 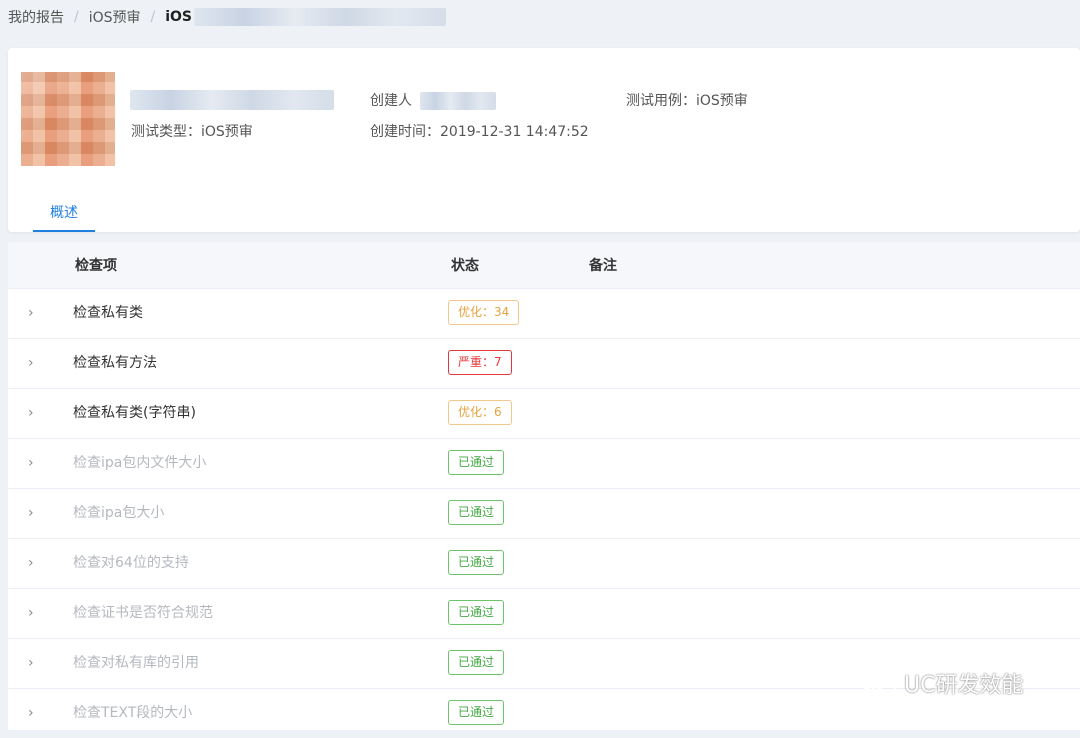 I want to click on check-item-name: 检查对私有库的引用, so click(x=136, y=663).